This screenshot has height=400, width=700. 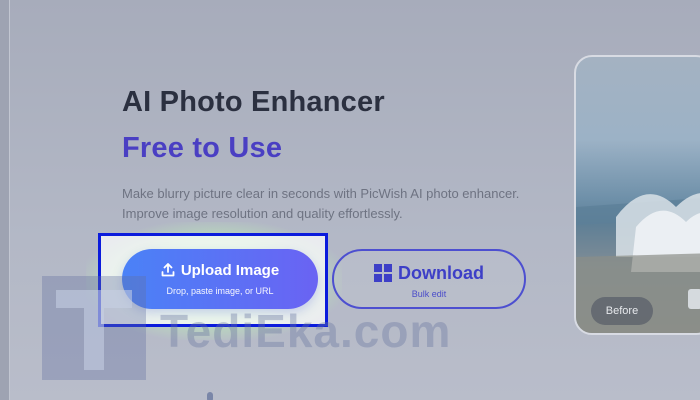 What do you see at coordinates (253, 102) in the screenshot?
I see `page-title: AI Photo Enhancer` at bounding box center [253, 102].